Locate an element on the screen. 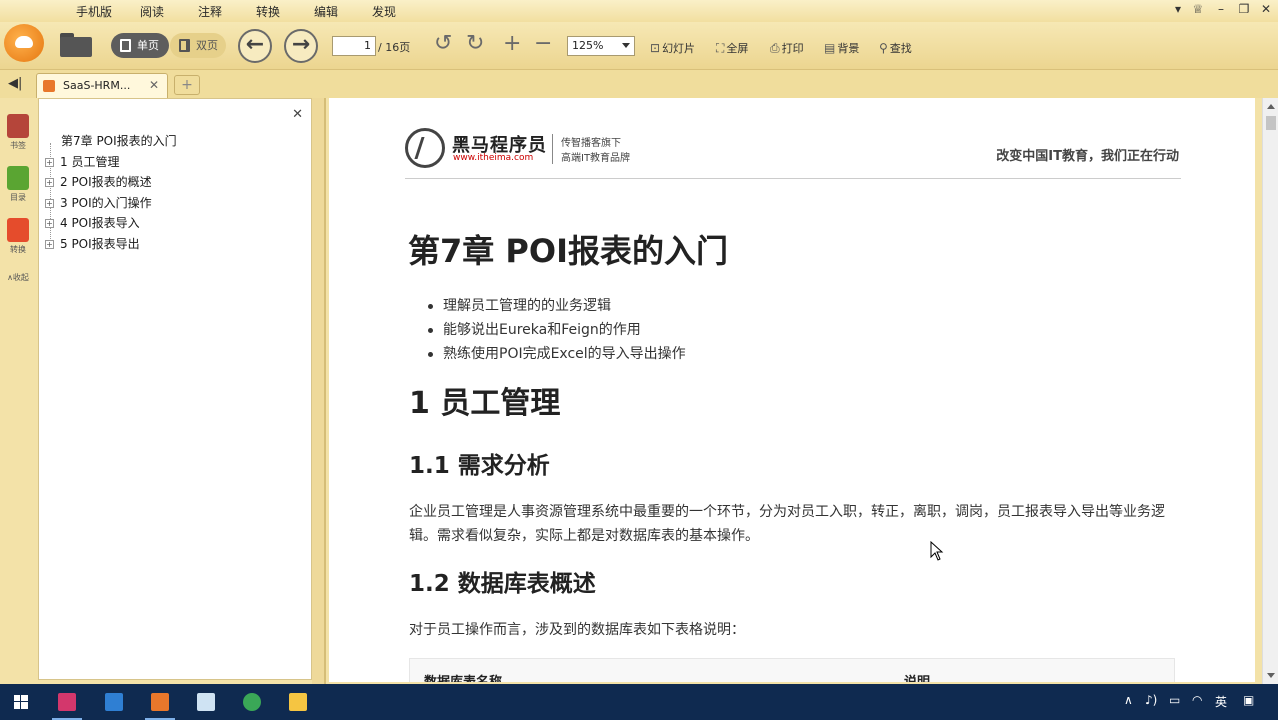 Image resolution: width=1278 pixels, height=720 pixels. rotate-right-icon: ↻ is located at coordinates (475, 44).